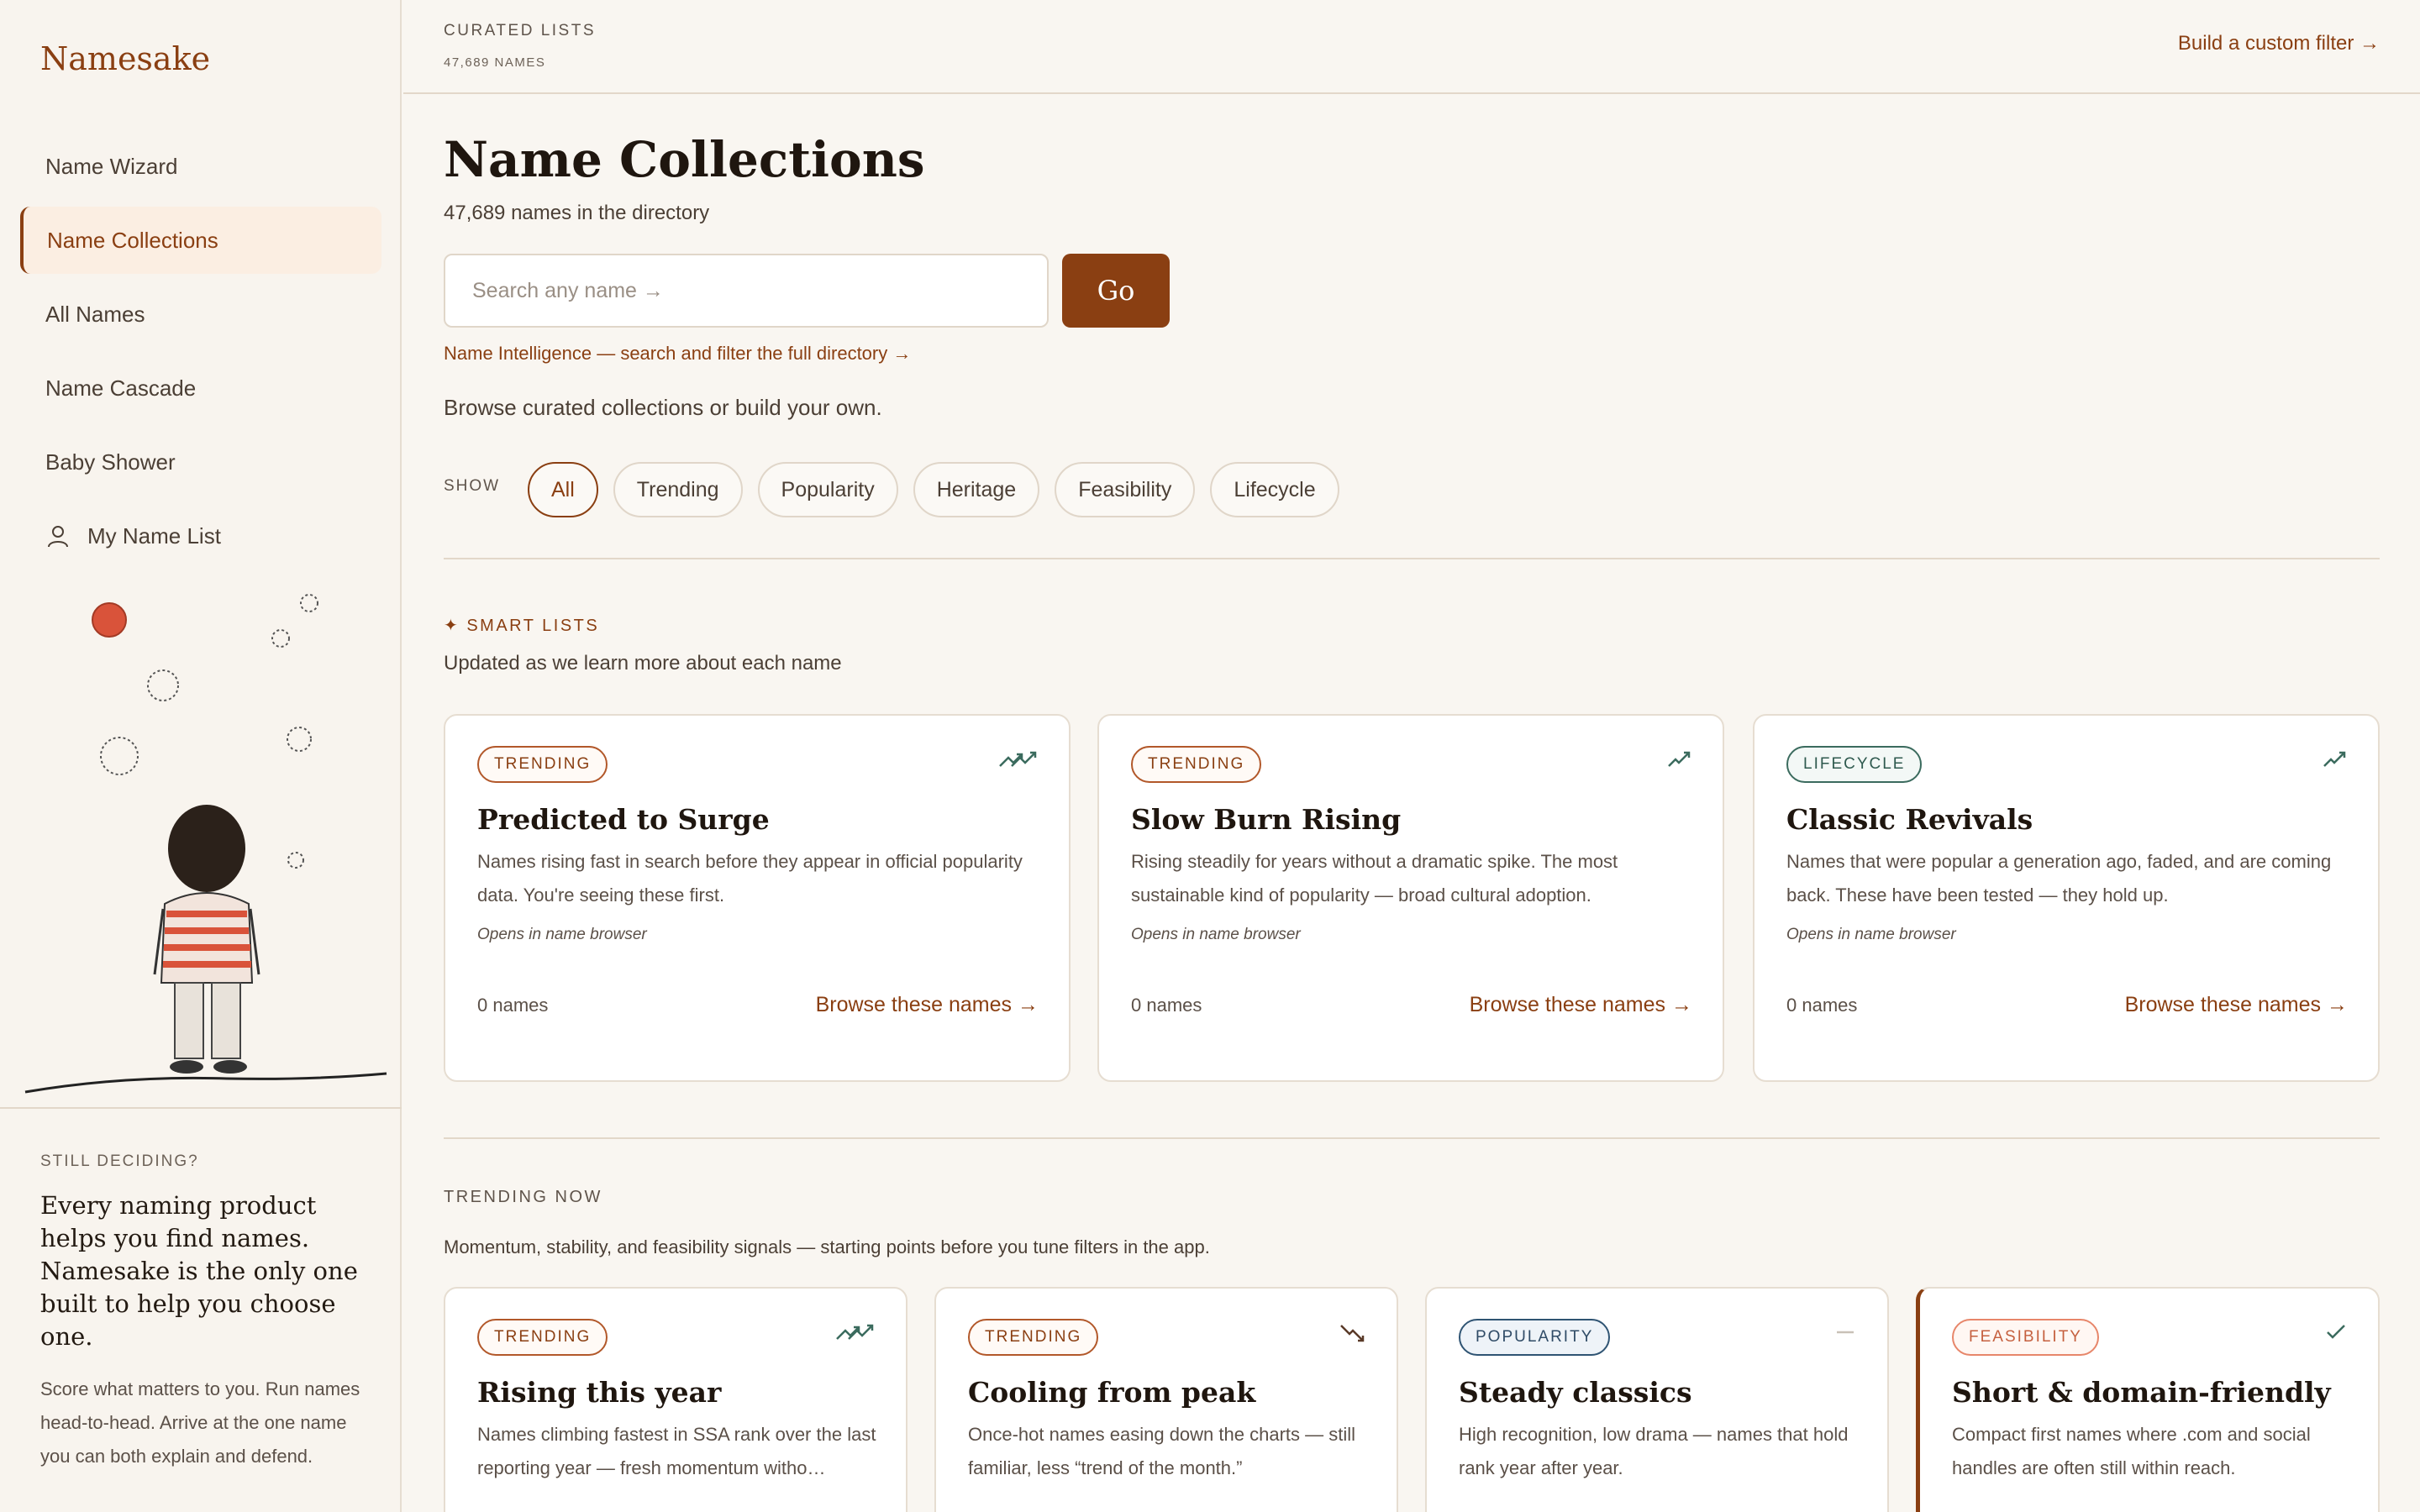  What do you see at coordinates (58, 536) in the screenshot?
I see `user-icon` at bounding box center [58, 536].